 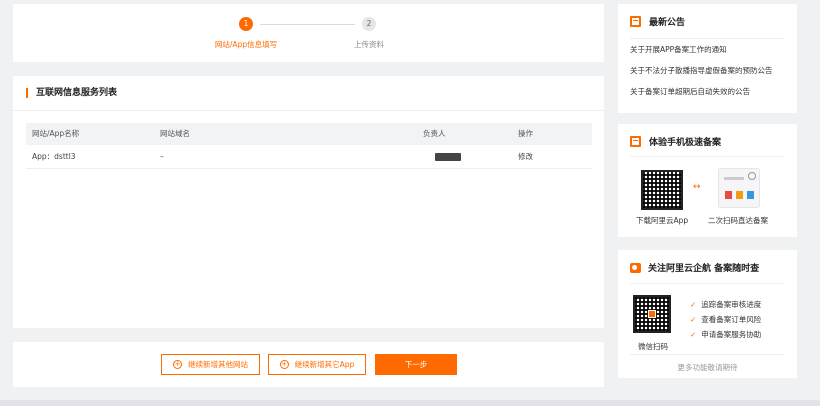 What do you see at coordinates (662, 190) in the screenshot?
I see `app-download-qr-code` at bounding box center [662, 190].